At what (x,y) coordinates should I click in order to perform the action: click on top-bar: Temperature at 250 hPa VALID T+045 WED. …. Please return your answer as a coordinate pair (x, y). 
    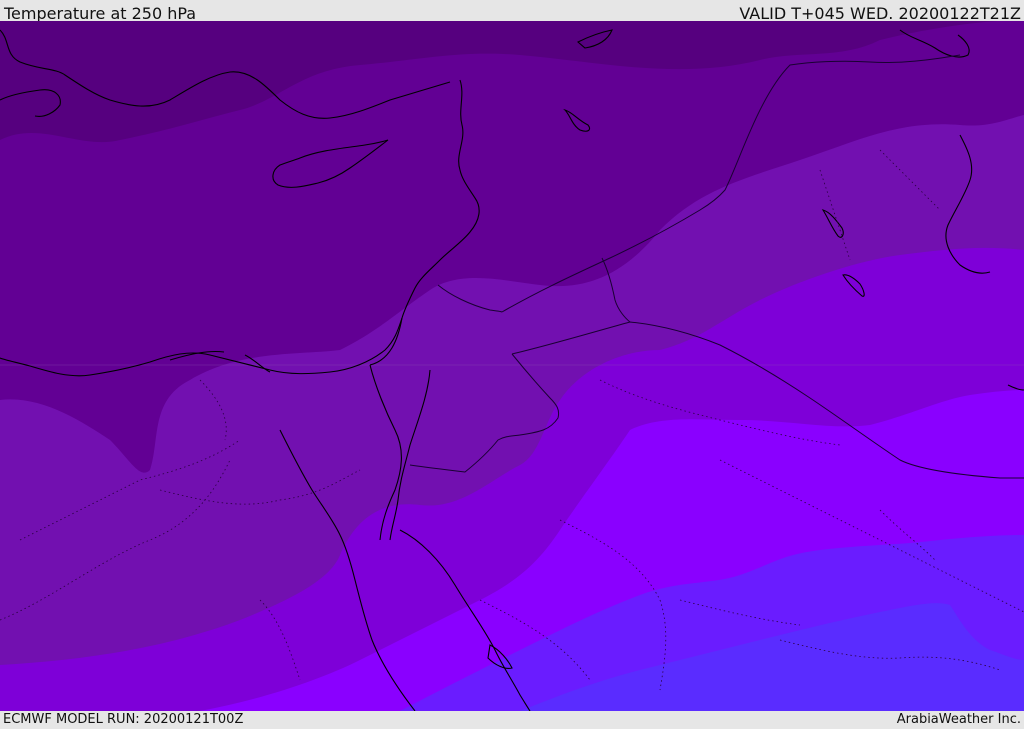
    Looking at the image, I should click on (512, 11).